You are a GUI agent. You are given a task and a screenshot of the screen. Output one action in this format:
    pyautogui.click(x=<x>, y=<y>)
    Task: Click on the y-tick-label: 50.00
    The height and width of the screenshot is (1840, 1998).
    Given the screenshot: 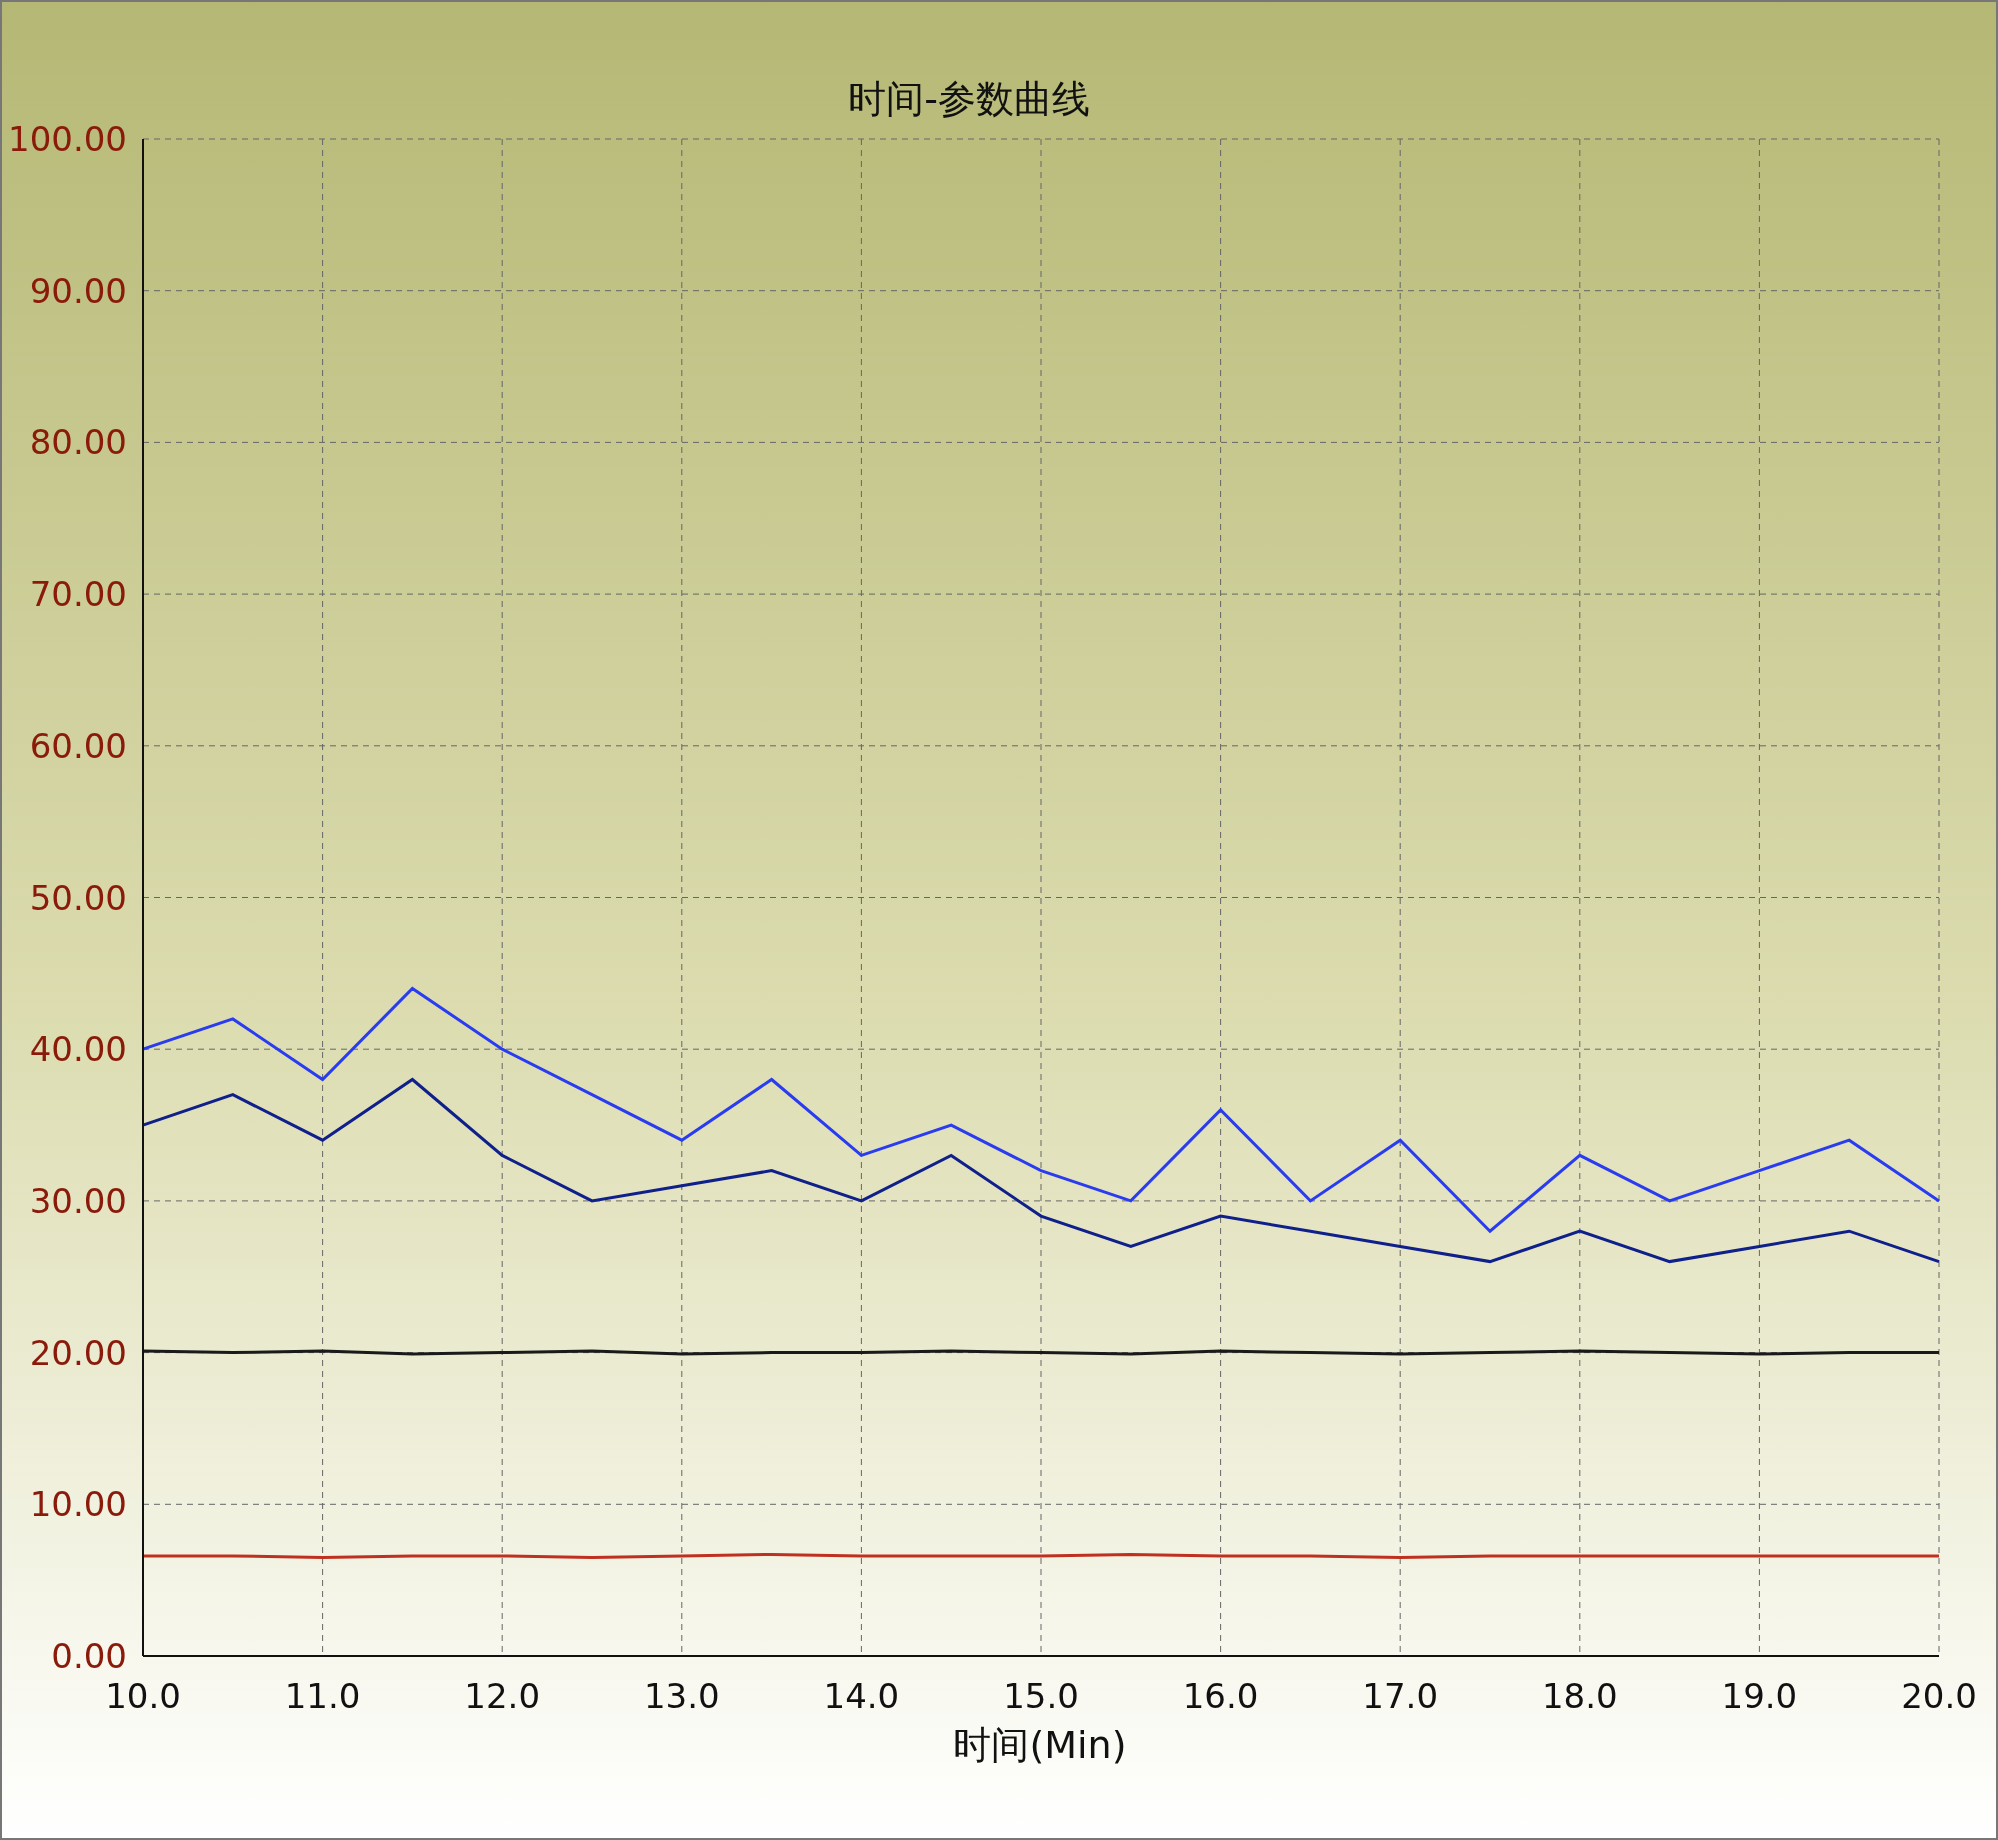 What is the action you would take?
    pyautogui.click(x=78, y=897)
    